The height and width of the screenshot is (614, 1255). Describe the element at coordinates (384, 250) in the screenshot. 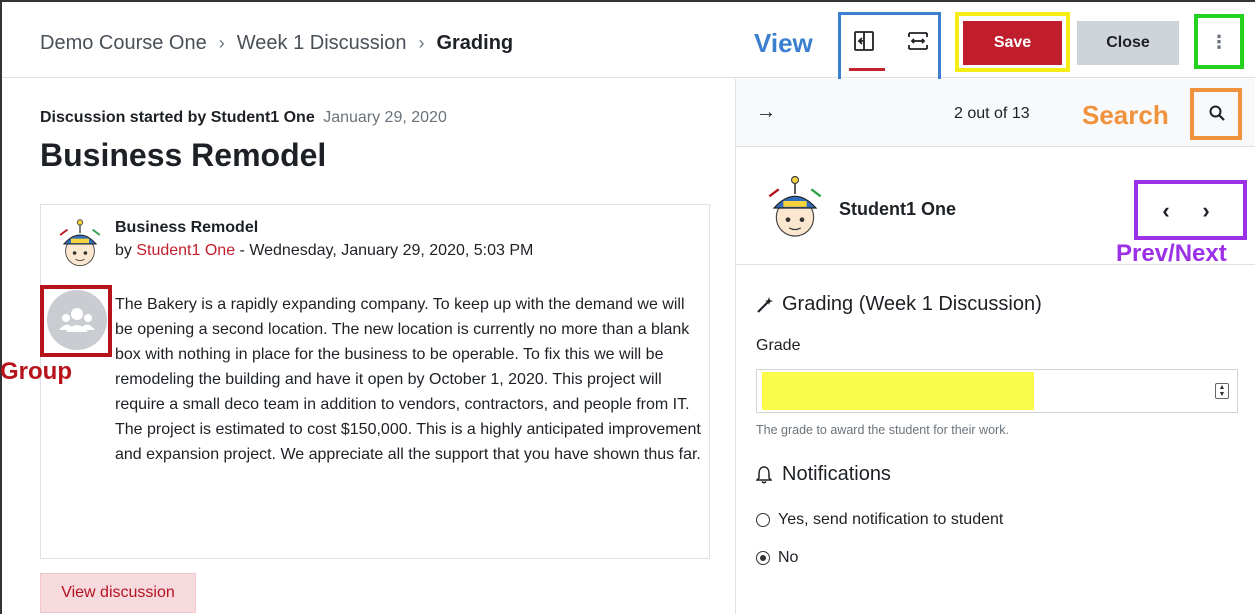

I see `post-by-suffix: - Wednesday, January 29, 2020, 5:03 PM` at that location.